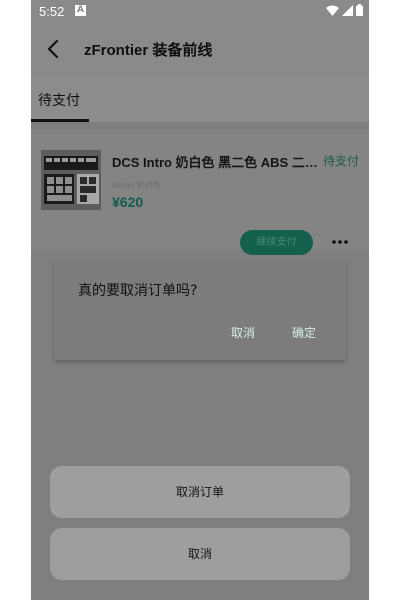 This screenshot has height=600, width=400. Describe the element at coordinates (200, 99) in the screenshot. I see `tab-bar: 待支付` at that location.